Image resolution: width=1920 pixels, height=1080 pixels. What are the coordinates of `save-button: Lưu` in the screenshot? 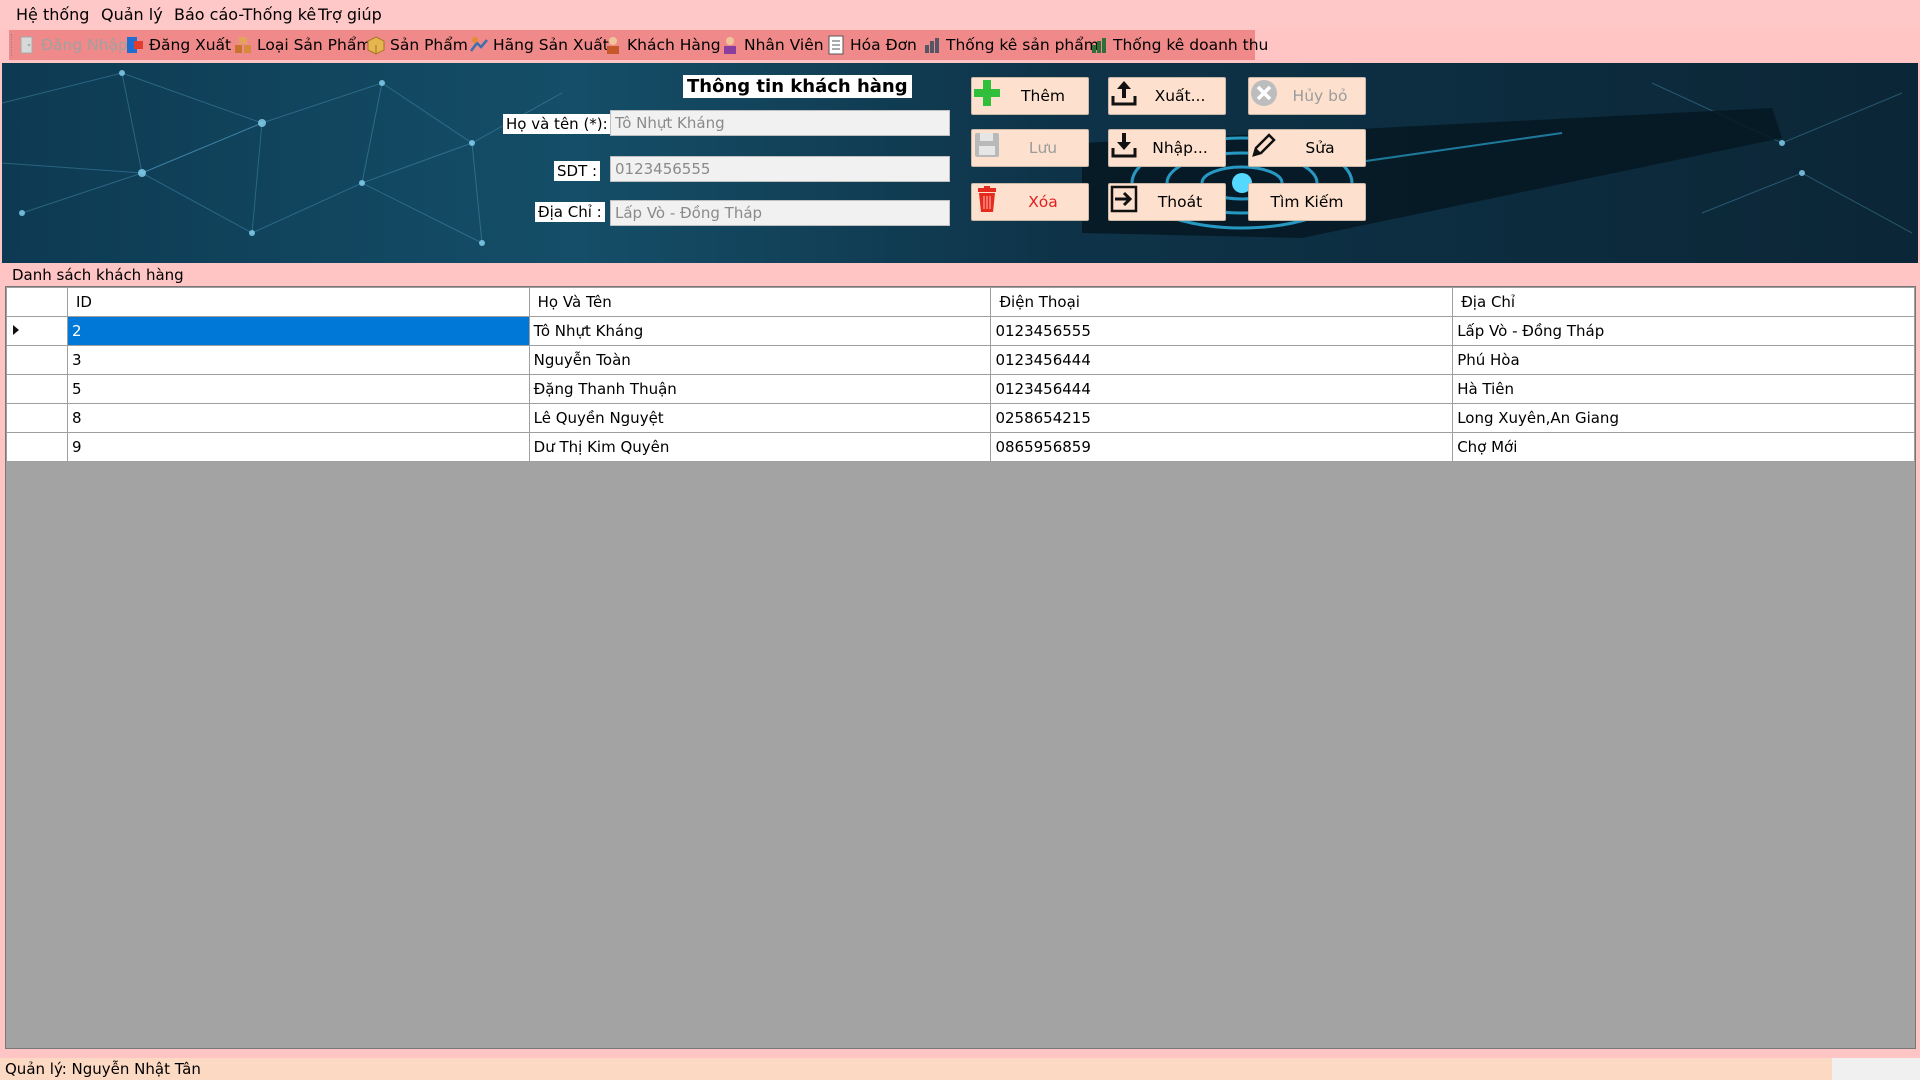 It's located at (1030, 148).